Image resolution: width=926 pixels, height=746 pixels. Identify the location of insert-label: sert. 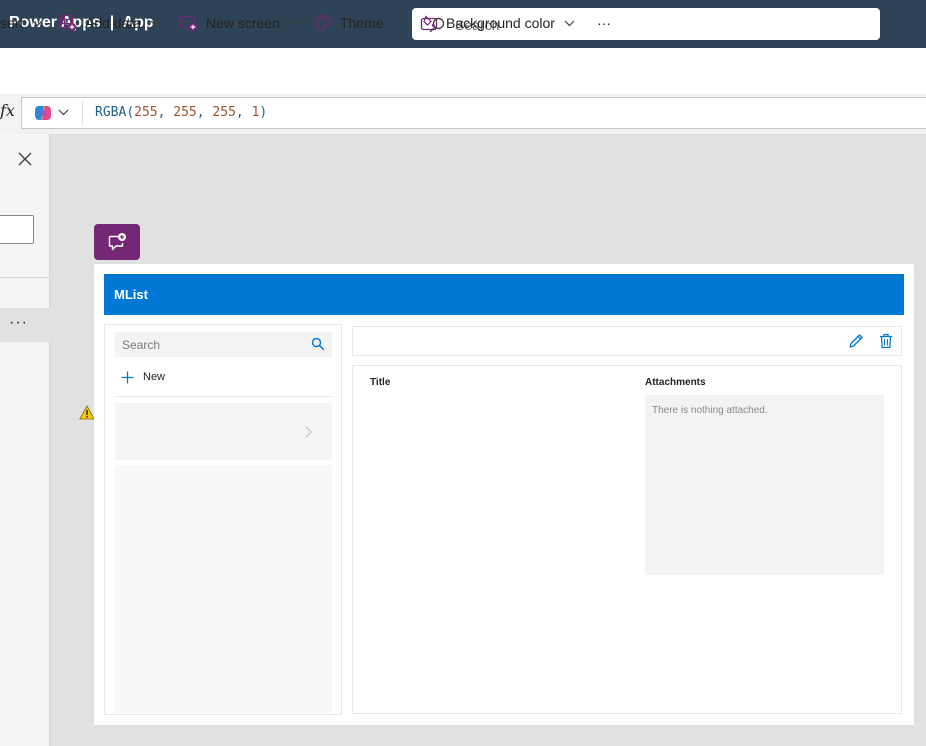
(12, 23).